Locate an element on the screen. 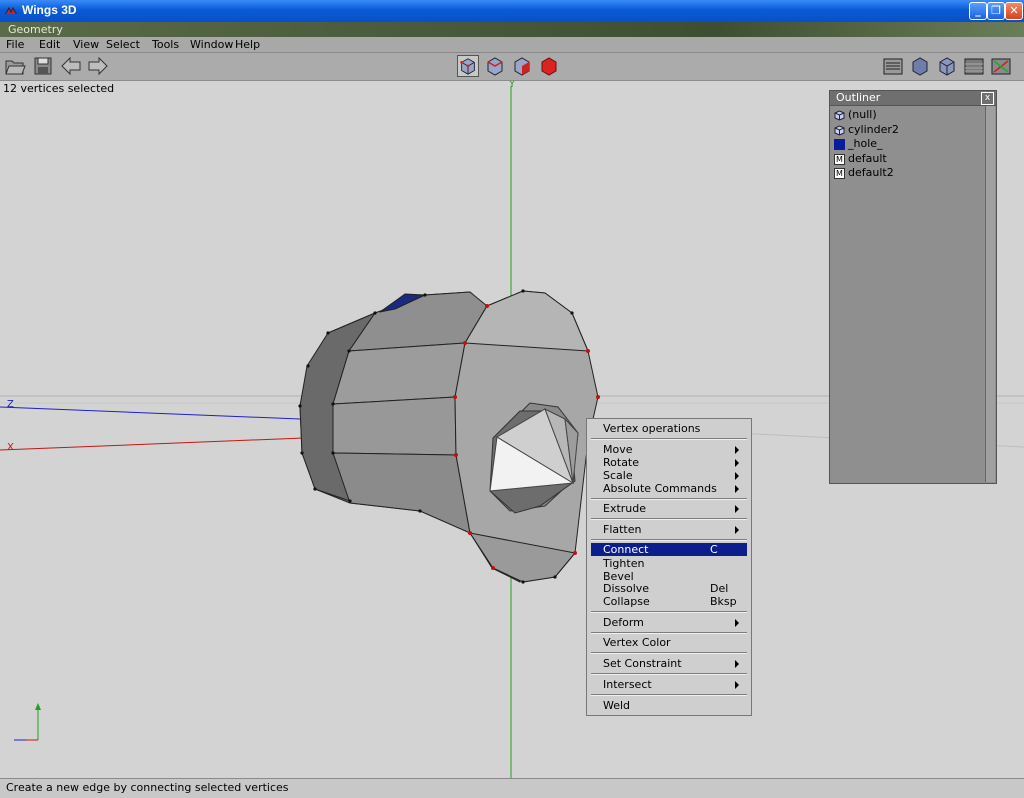 The height and width of the screenshot is (798, 1024). outliner-item-label: cylinder2 is located at coordinates (873, 129).